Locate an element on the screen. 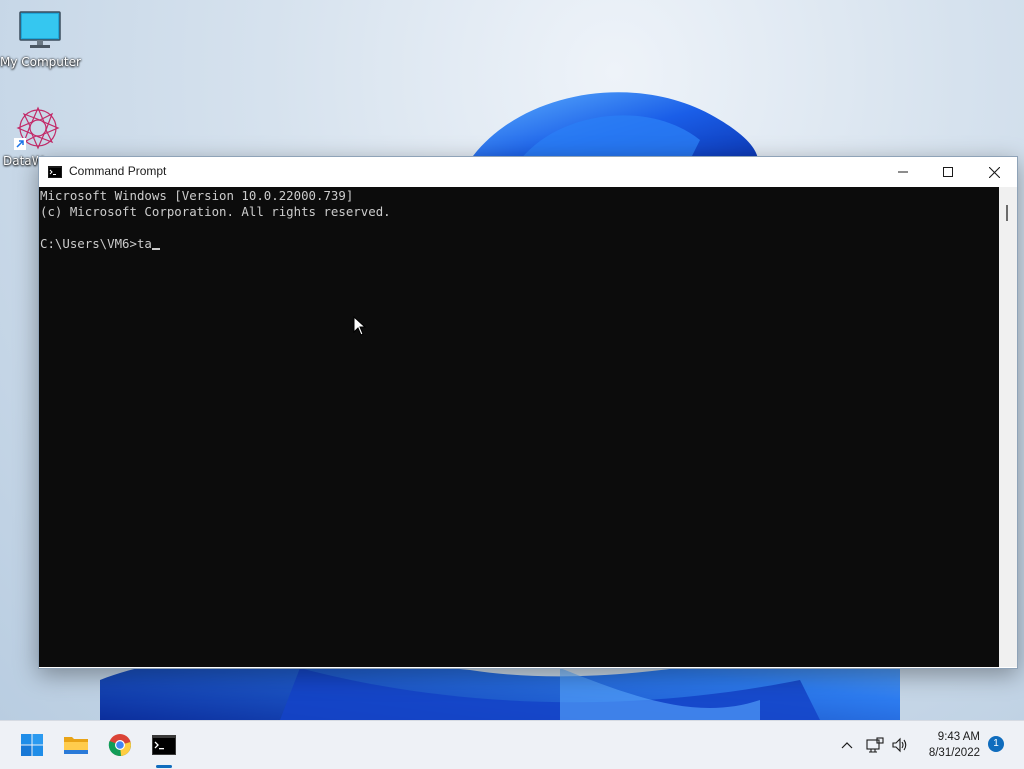 This screenshot has width=1024, height=769. desktop-icon-label: My Computer is located at coordinates (40, 62).